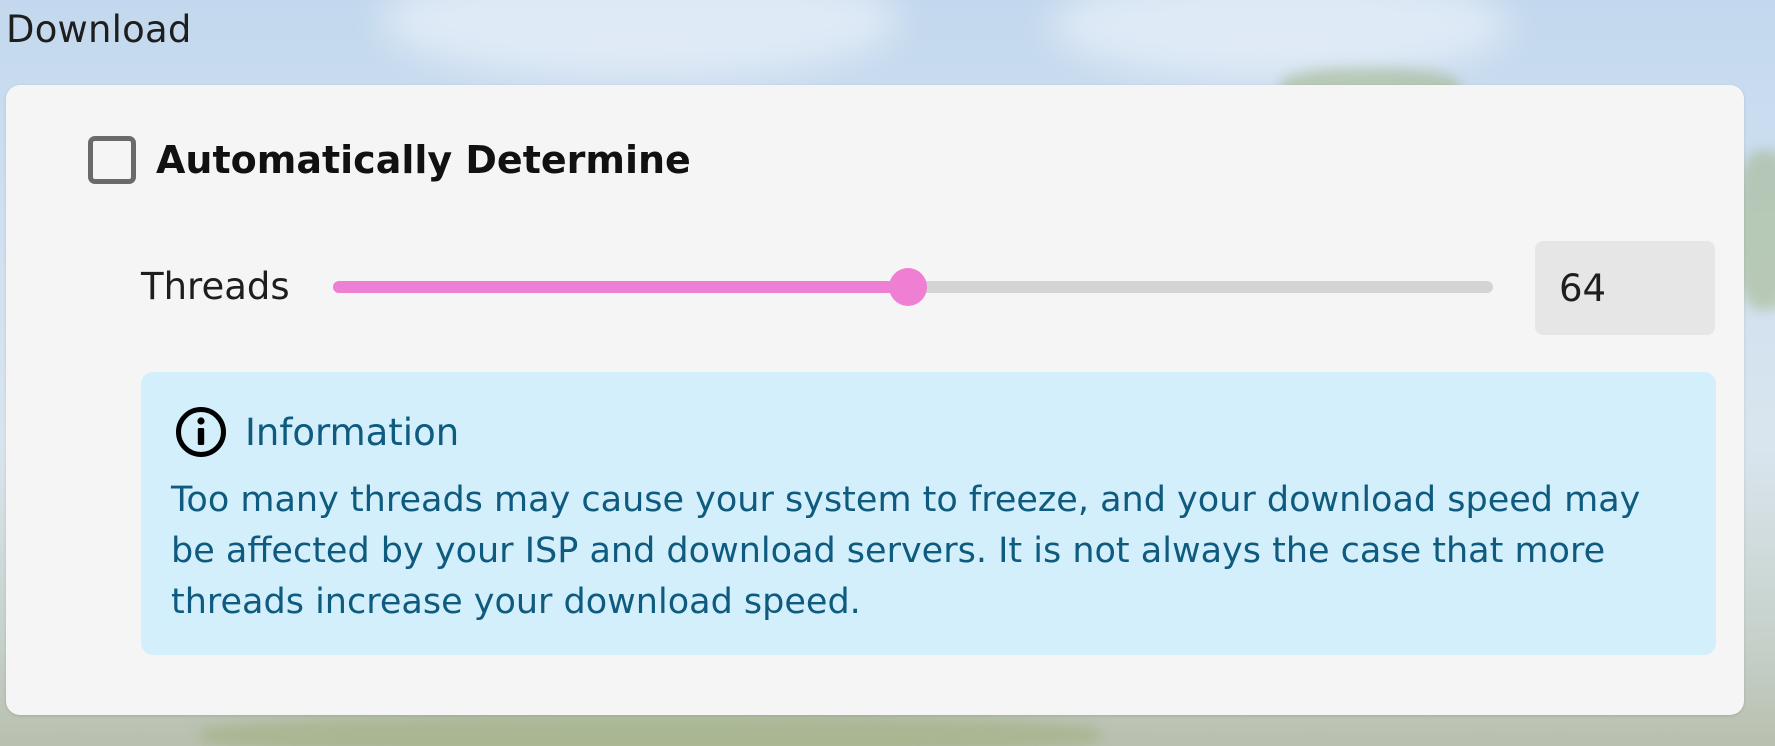 The image size is (1775, 746). What do you see at coordinates (352, 432) in the screenshot?
I see `info-title: Information` at bounding box center [352, 432].